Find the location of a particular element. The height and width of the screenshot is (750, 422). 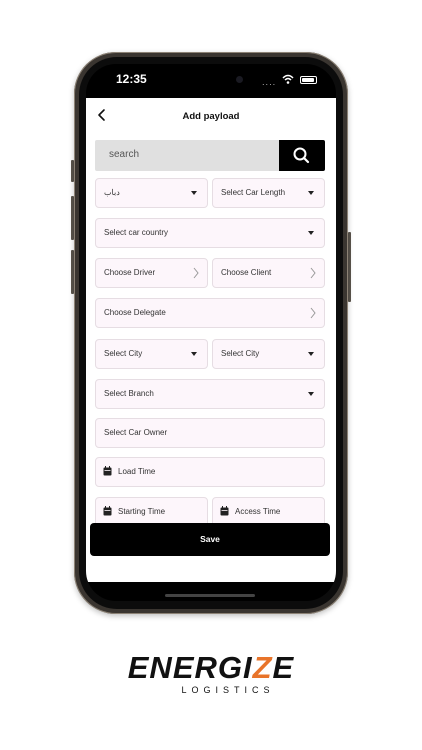

driver-label: Choose Driver is located at coordinates (130, 272).